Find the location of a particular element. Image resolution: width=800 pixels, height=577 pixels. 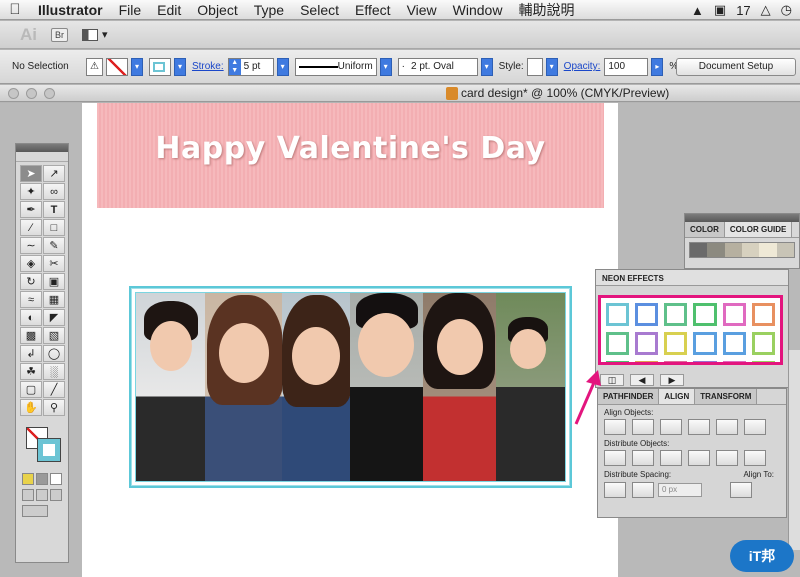

stroke-profile-select: Uniform is located at coordinates (335, 66).